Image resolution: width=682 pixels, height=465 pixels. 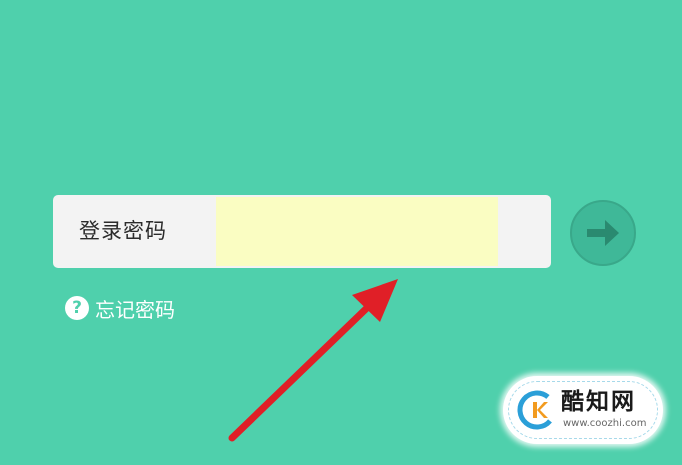 I want to click on password-row: 登录密码, so click(x=302, y=231).